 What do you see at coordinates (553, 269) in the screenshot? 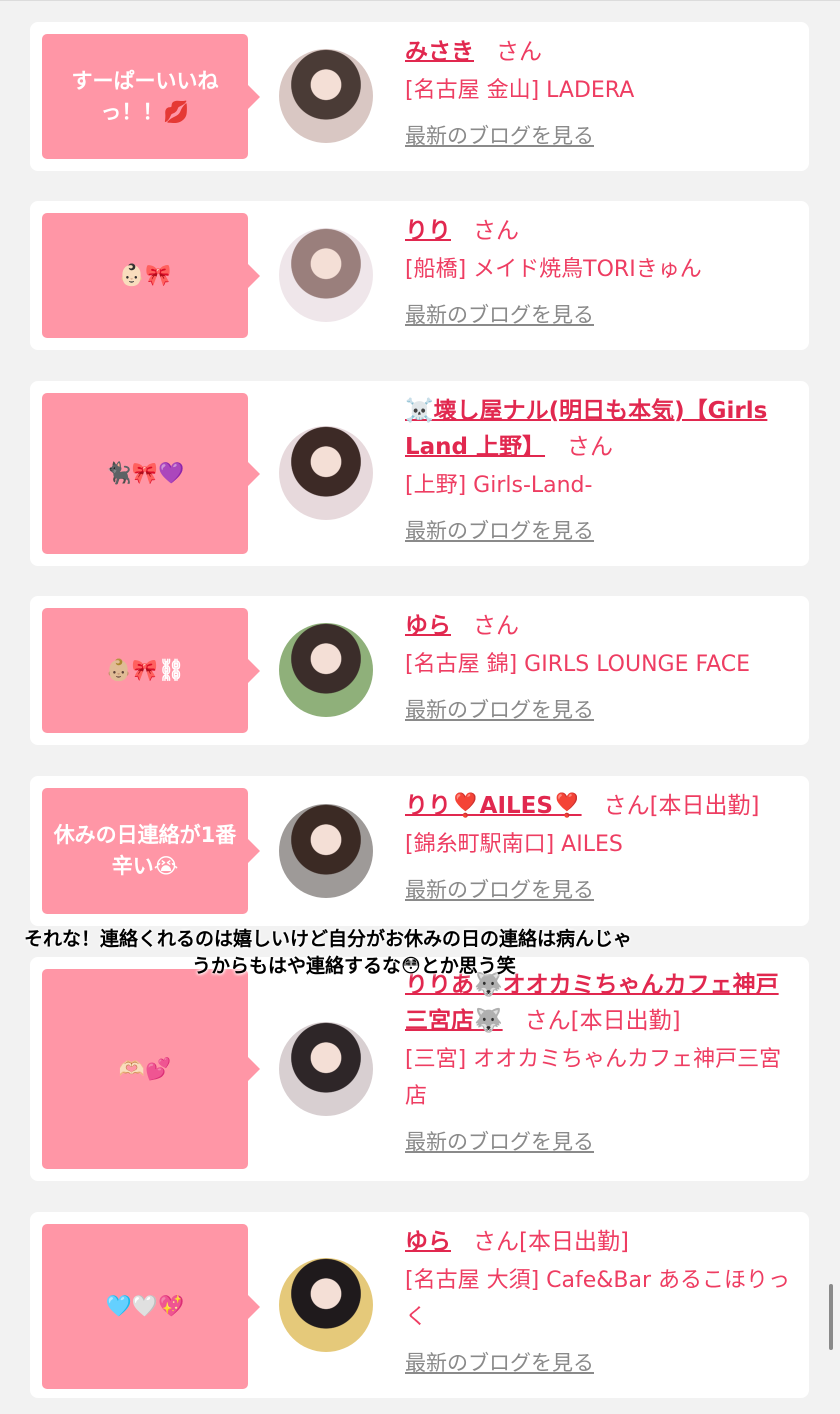
I see `shop-name: [船橋] メイド焼鳥TORIきゅん` at bounding box center [553, 269].